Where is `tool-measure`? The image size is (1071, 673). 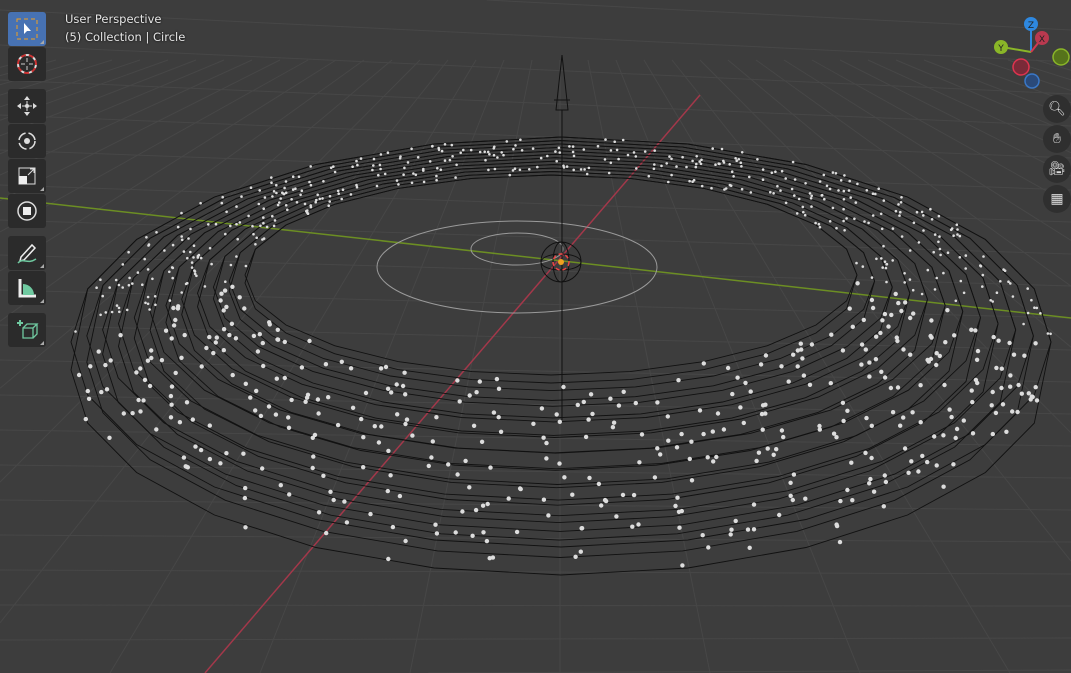 tool-measure is located at coordinates (27, 288).